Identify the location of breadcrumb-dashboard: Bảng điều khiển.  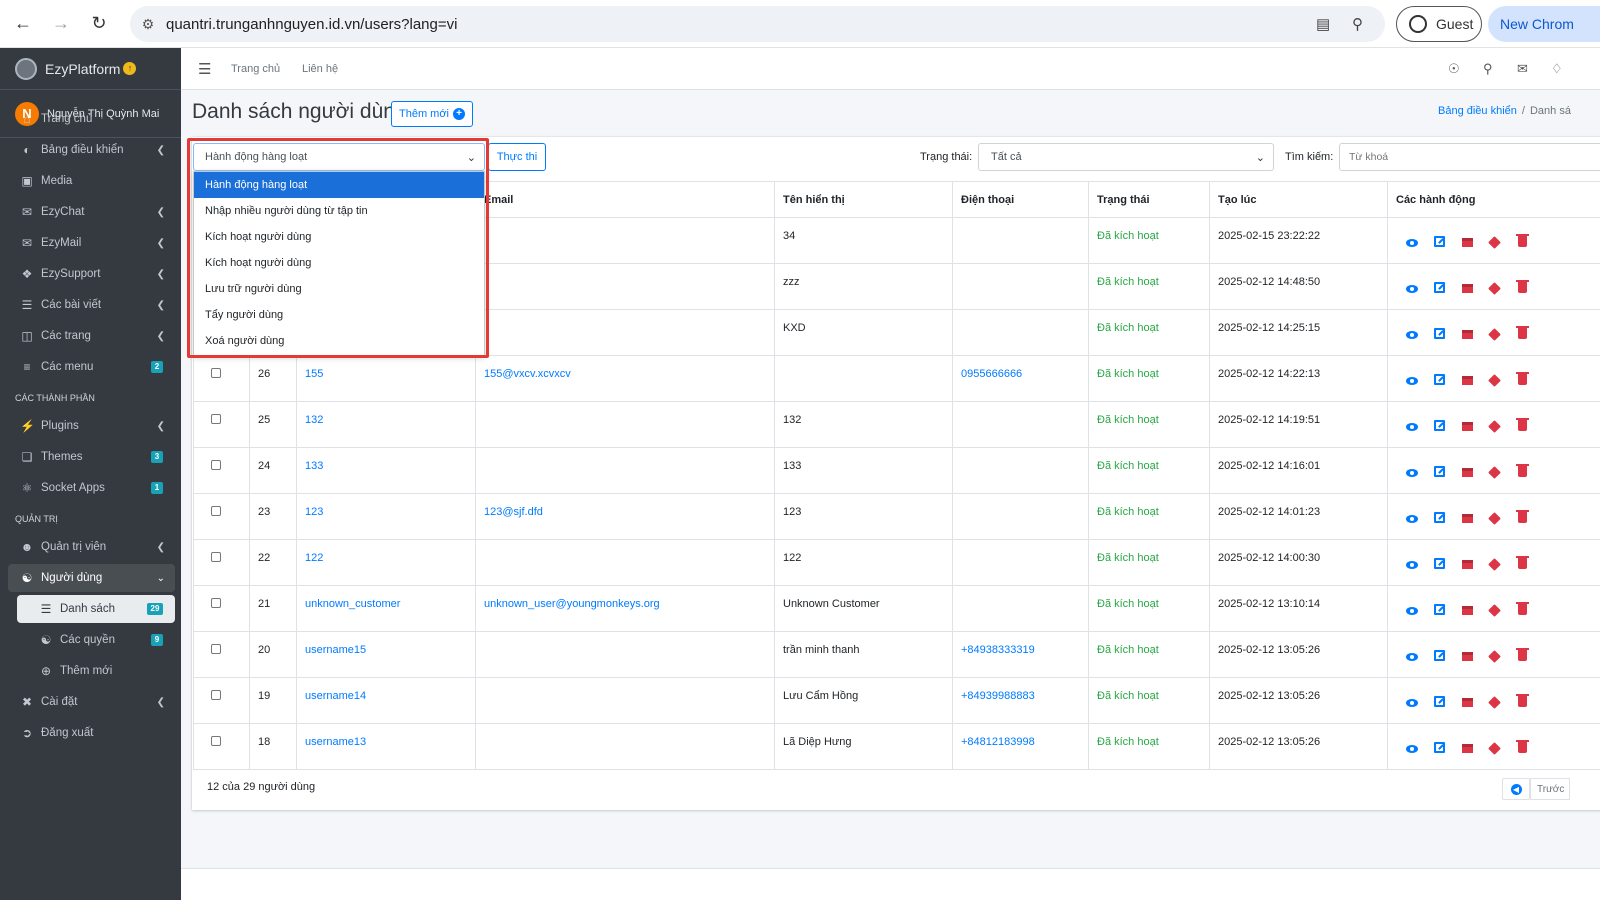
(1477, 111).